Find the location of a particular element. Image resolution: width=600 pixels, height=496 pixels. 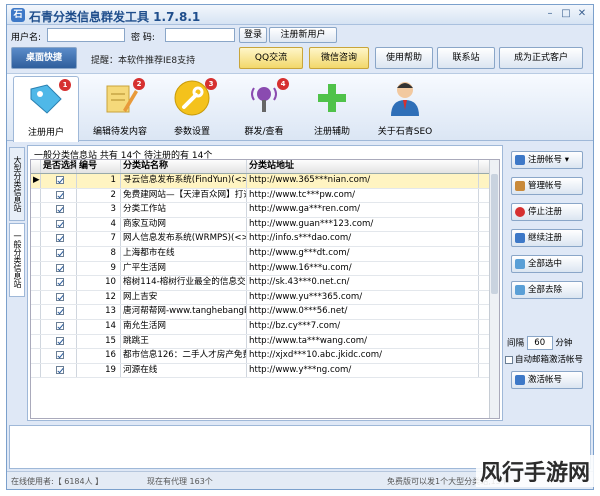

stop-register-button: 停止注册 is located at coordinates (547, 212).